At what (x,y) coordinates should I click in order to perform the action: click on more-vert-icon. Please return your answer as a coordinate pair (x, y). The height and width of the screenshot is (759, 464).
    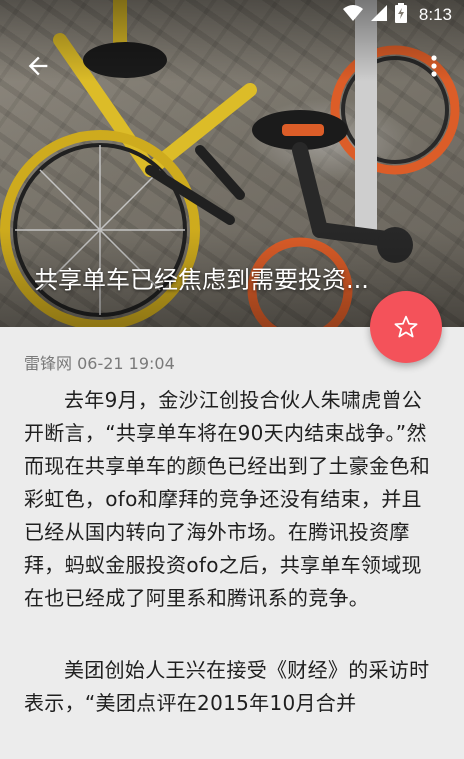
    Looking at the image, I should click on (434, 66).